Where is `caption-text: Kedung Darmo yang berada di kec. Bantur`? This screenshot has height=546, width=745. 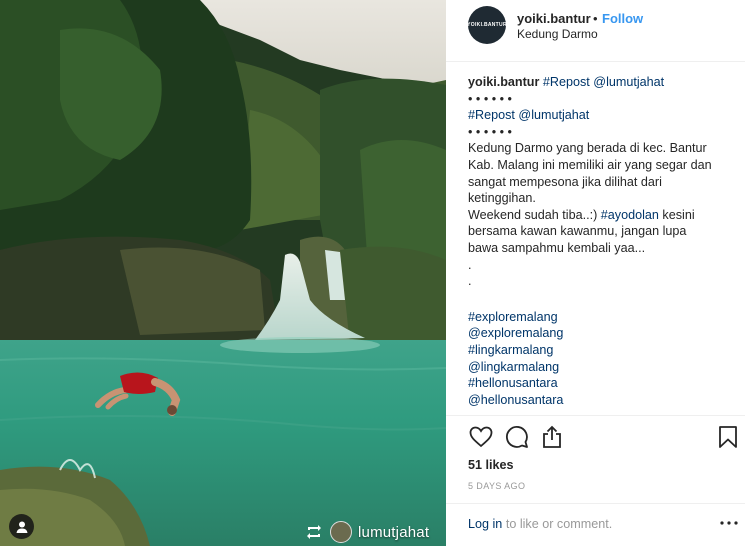 caption-text: Kedung Darmo yang berada di kec. Bantur is located at coordinates (587, 148).